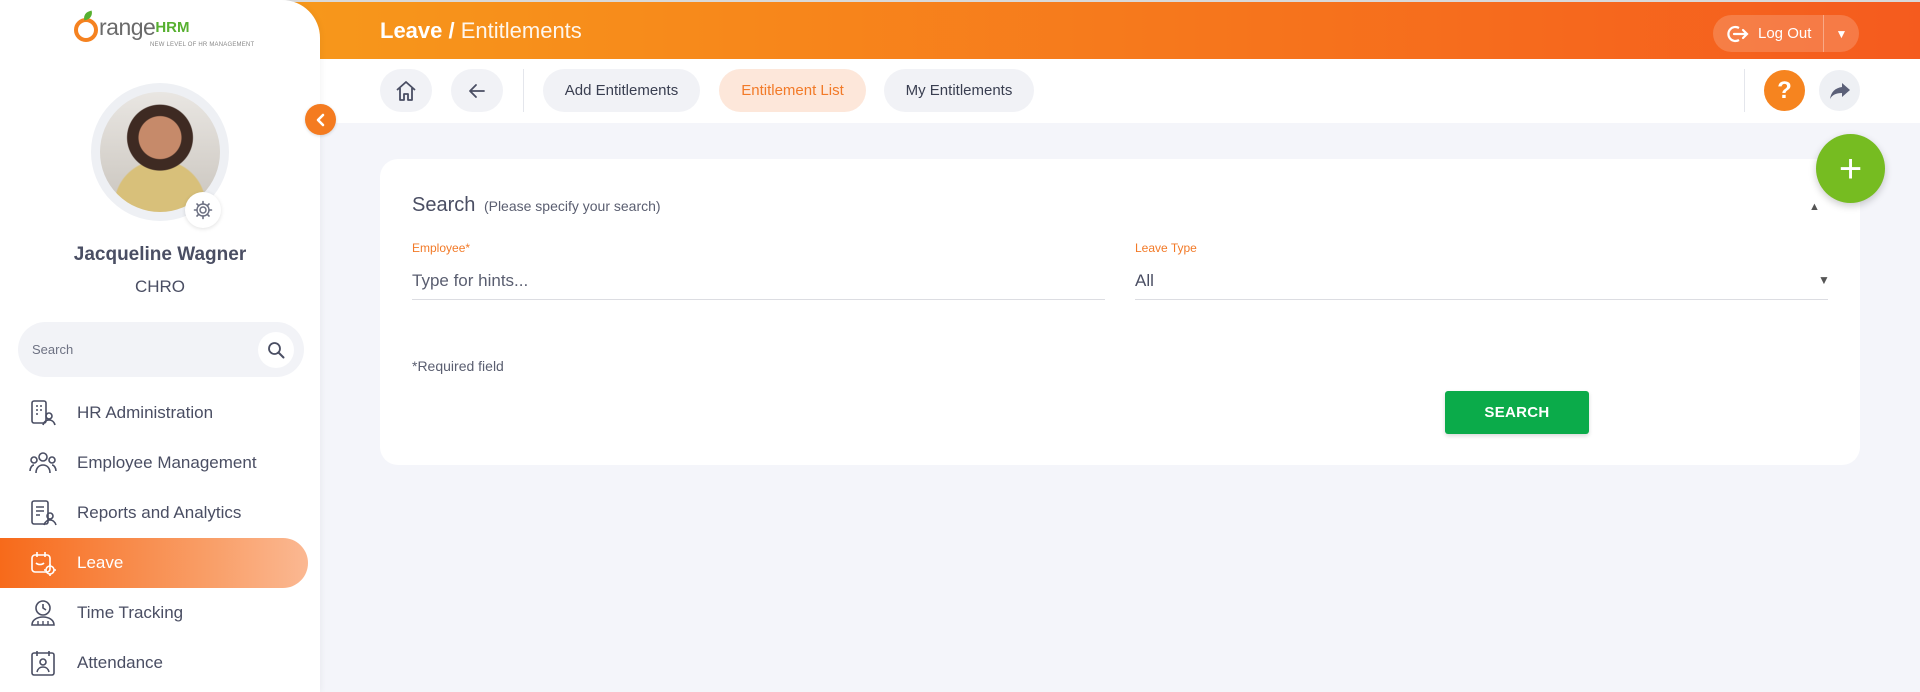  I want to click on sidebar-item-reports-and-analytics: Reports and Analytics, so click(160, 513).